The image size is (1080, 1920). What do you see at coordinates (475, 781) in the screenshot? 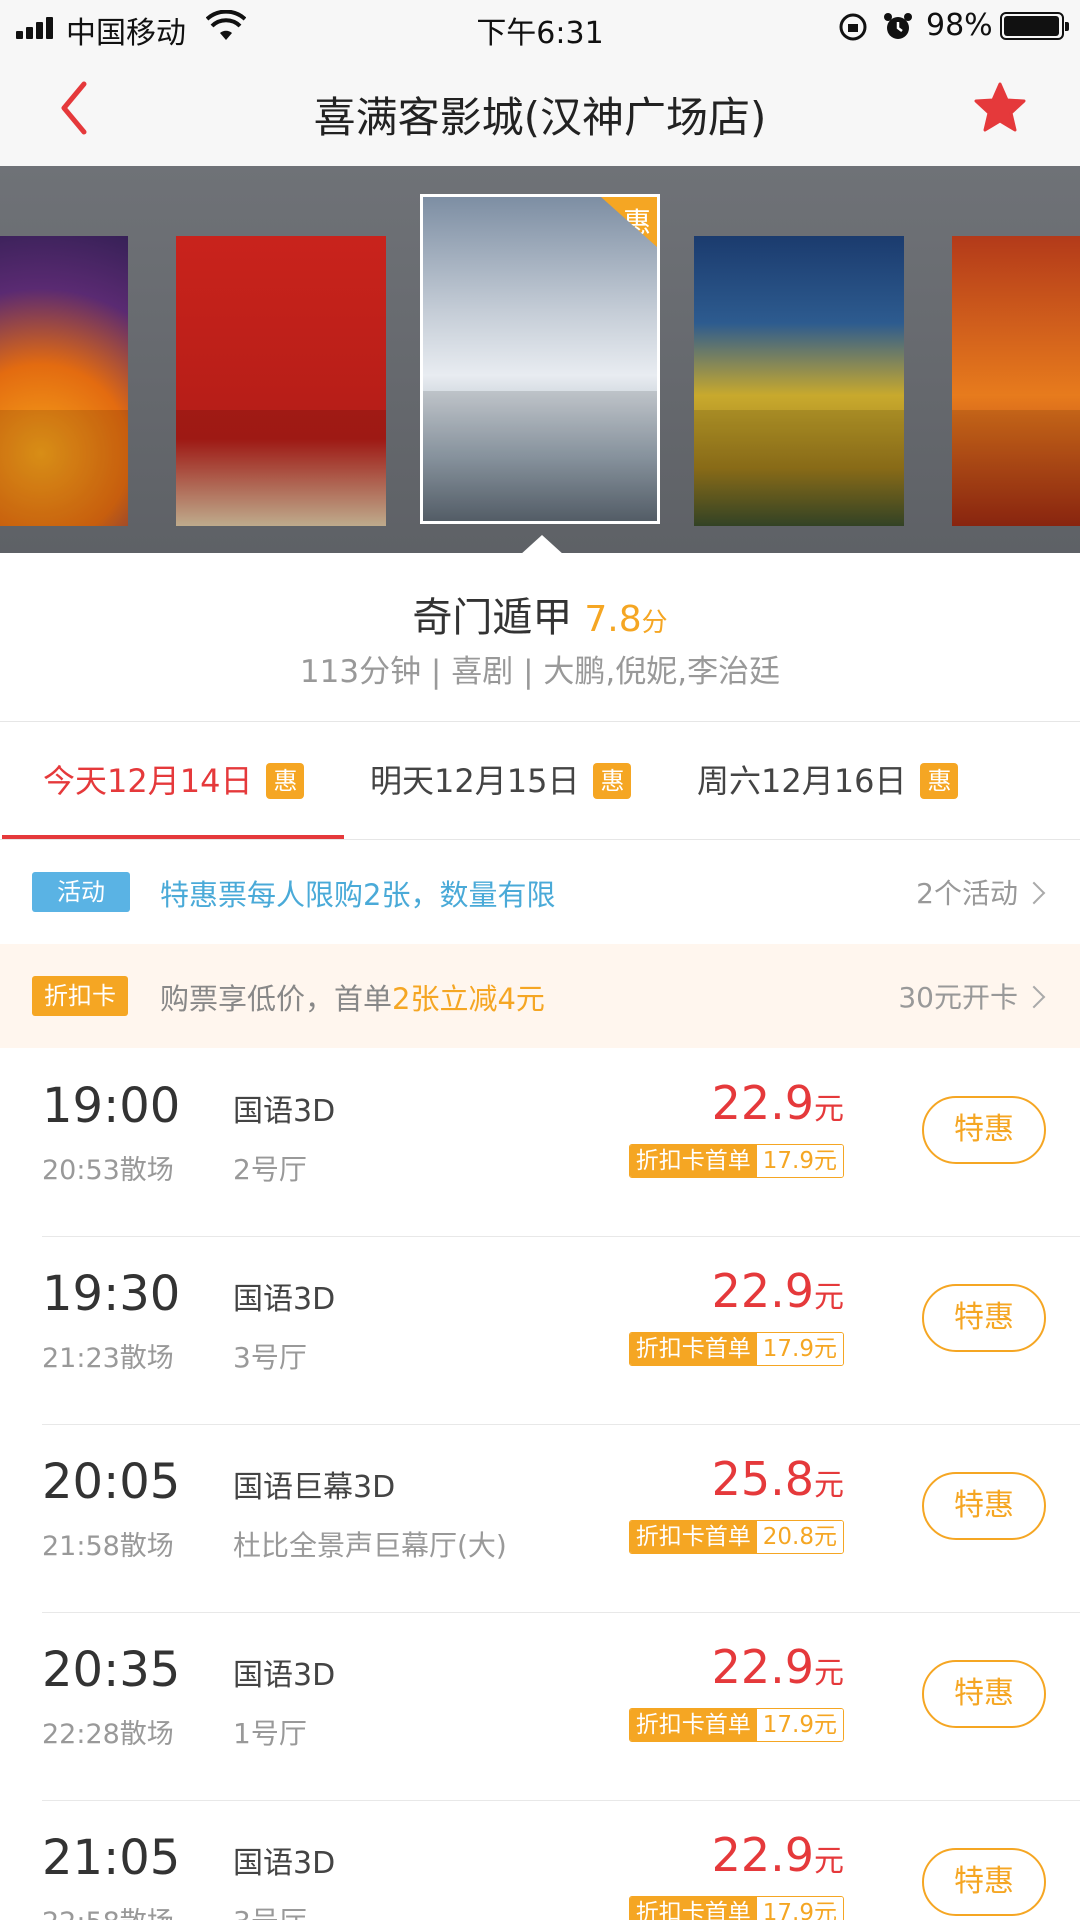
I see `tab-label: 明天12月15日` at bounding box center [475, 781].